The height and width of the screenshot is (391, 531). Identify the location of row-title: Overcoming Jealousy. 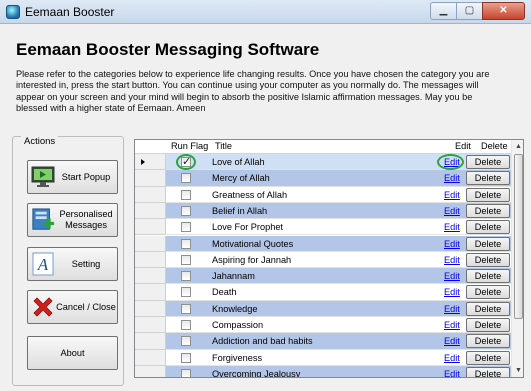
(256, 373).